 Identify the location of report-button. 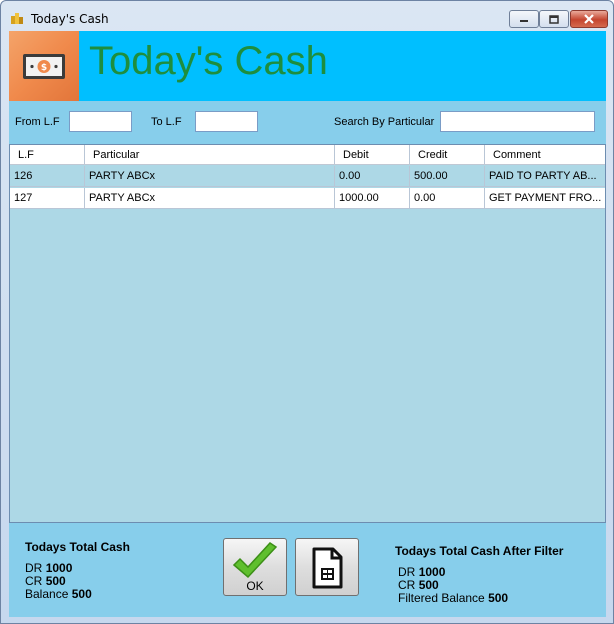
(327, 567).